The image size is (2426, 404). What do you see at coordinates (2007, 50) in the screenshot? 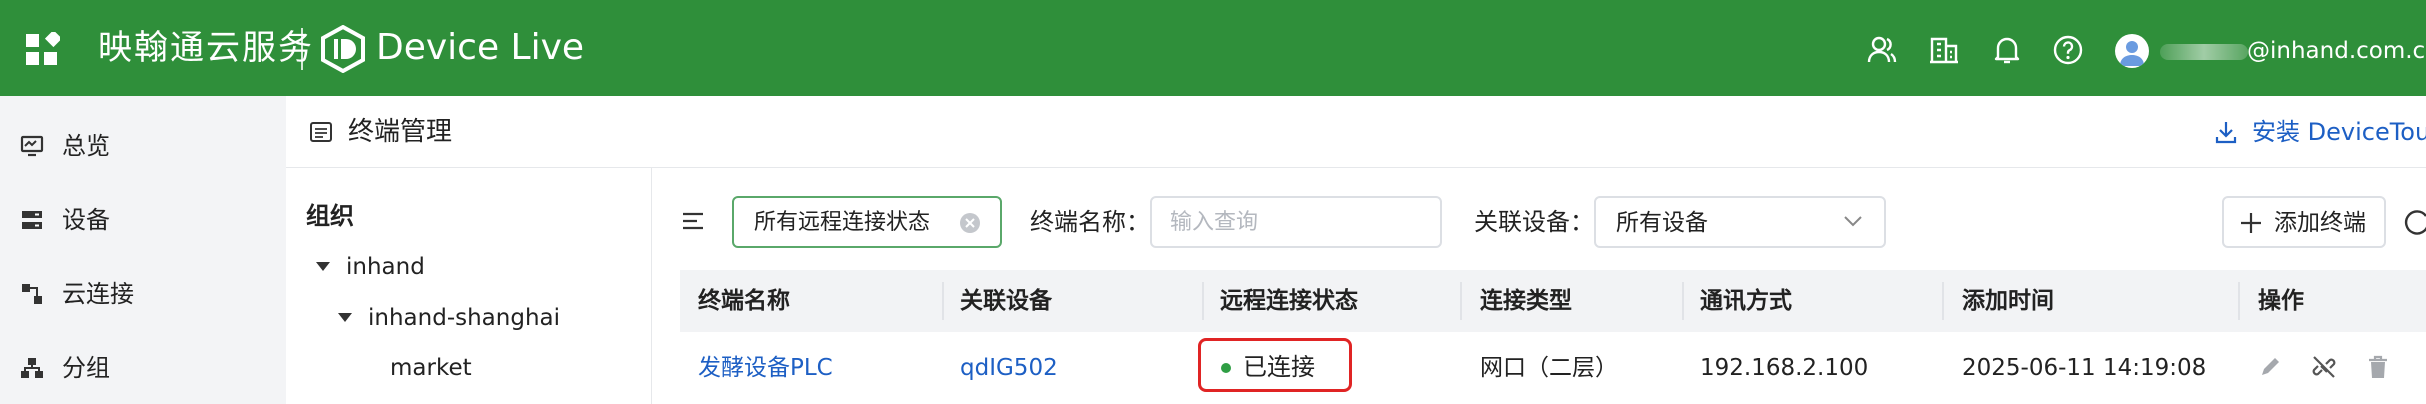
I see `notification-bell-icon` at bounding box center [2007, 50].